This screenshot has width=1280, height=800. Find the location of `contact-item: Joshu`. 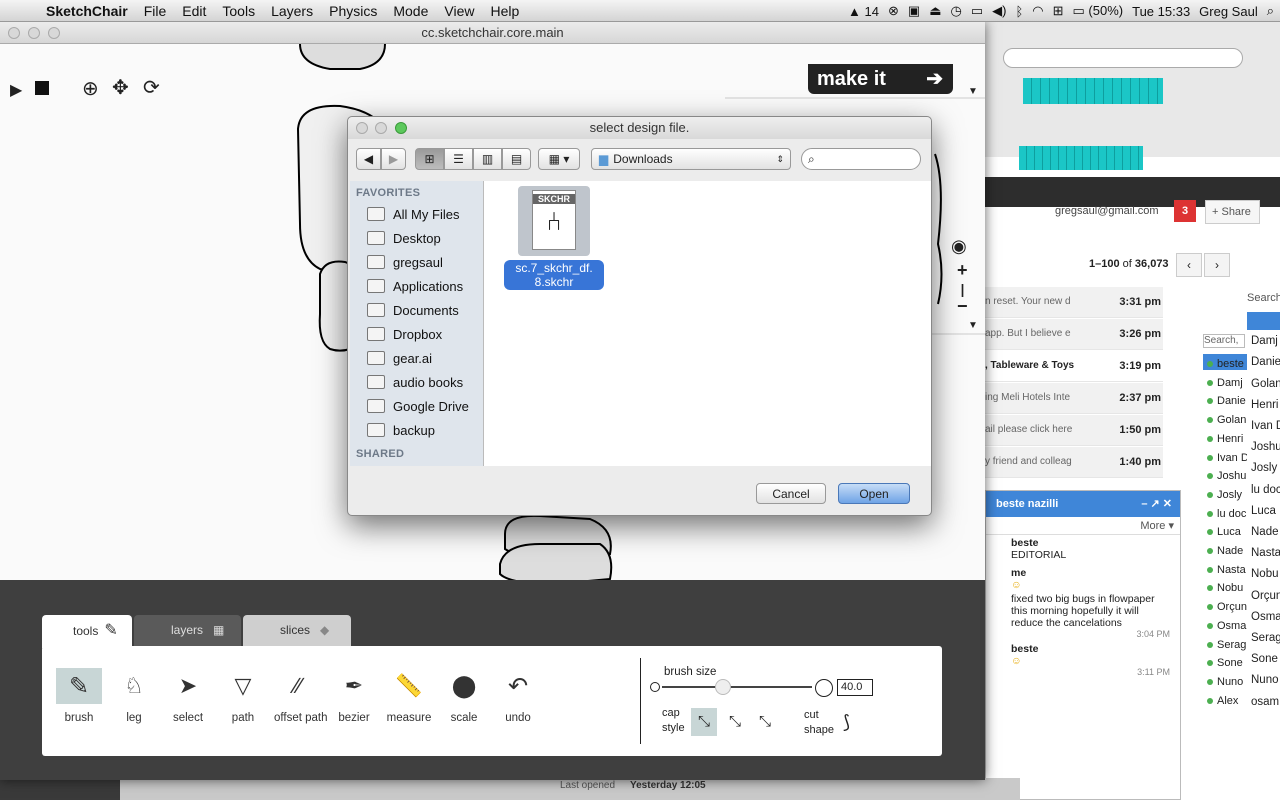

contact-item: Joshu is located at coordinates (1227, 476).